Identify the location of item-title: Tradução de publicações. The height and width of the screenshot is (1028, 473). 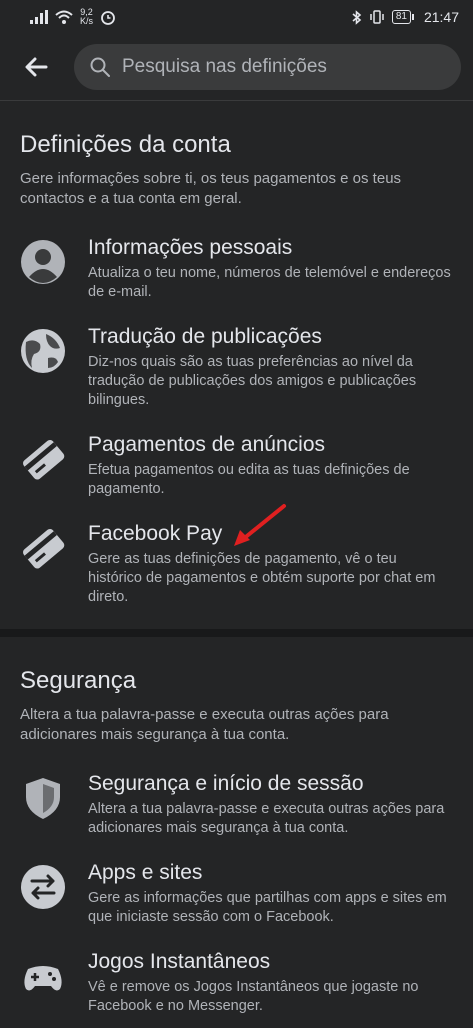
(205, 336).